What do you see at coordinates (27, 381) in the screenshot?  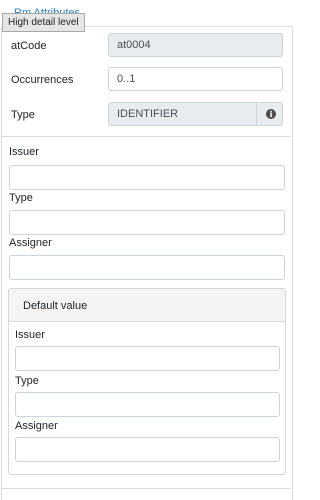 I see `default-type-label: Type` at bounding box center [27, 381].